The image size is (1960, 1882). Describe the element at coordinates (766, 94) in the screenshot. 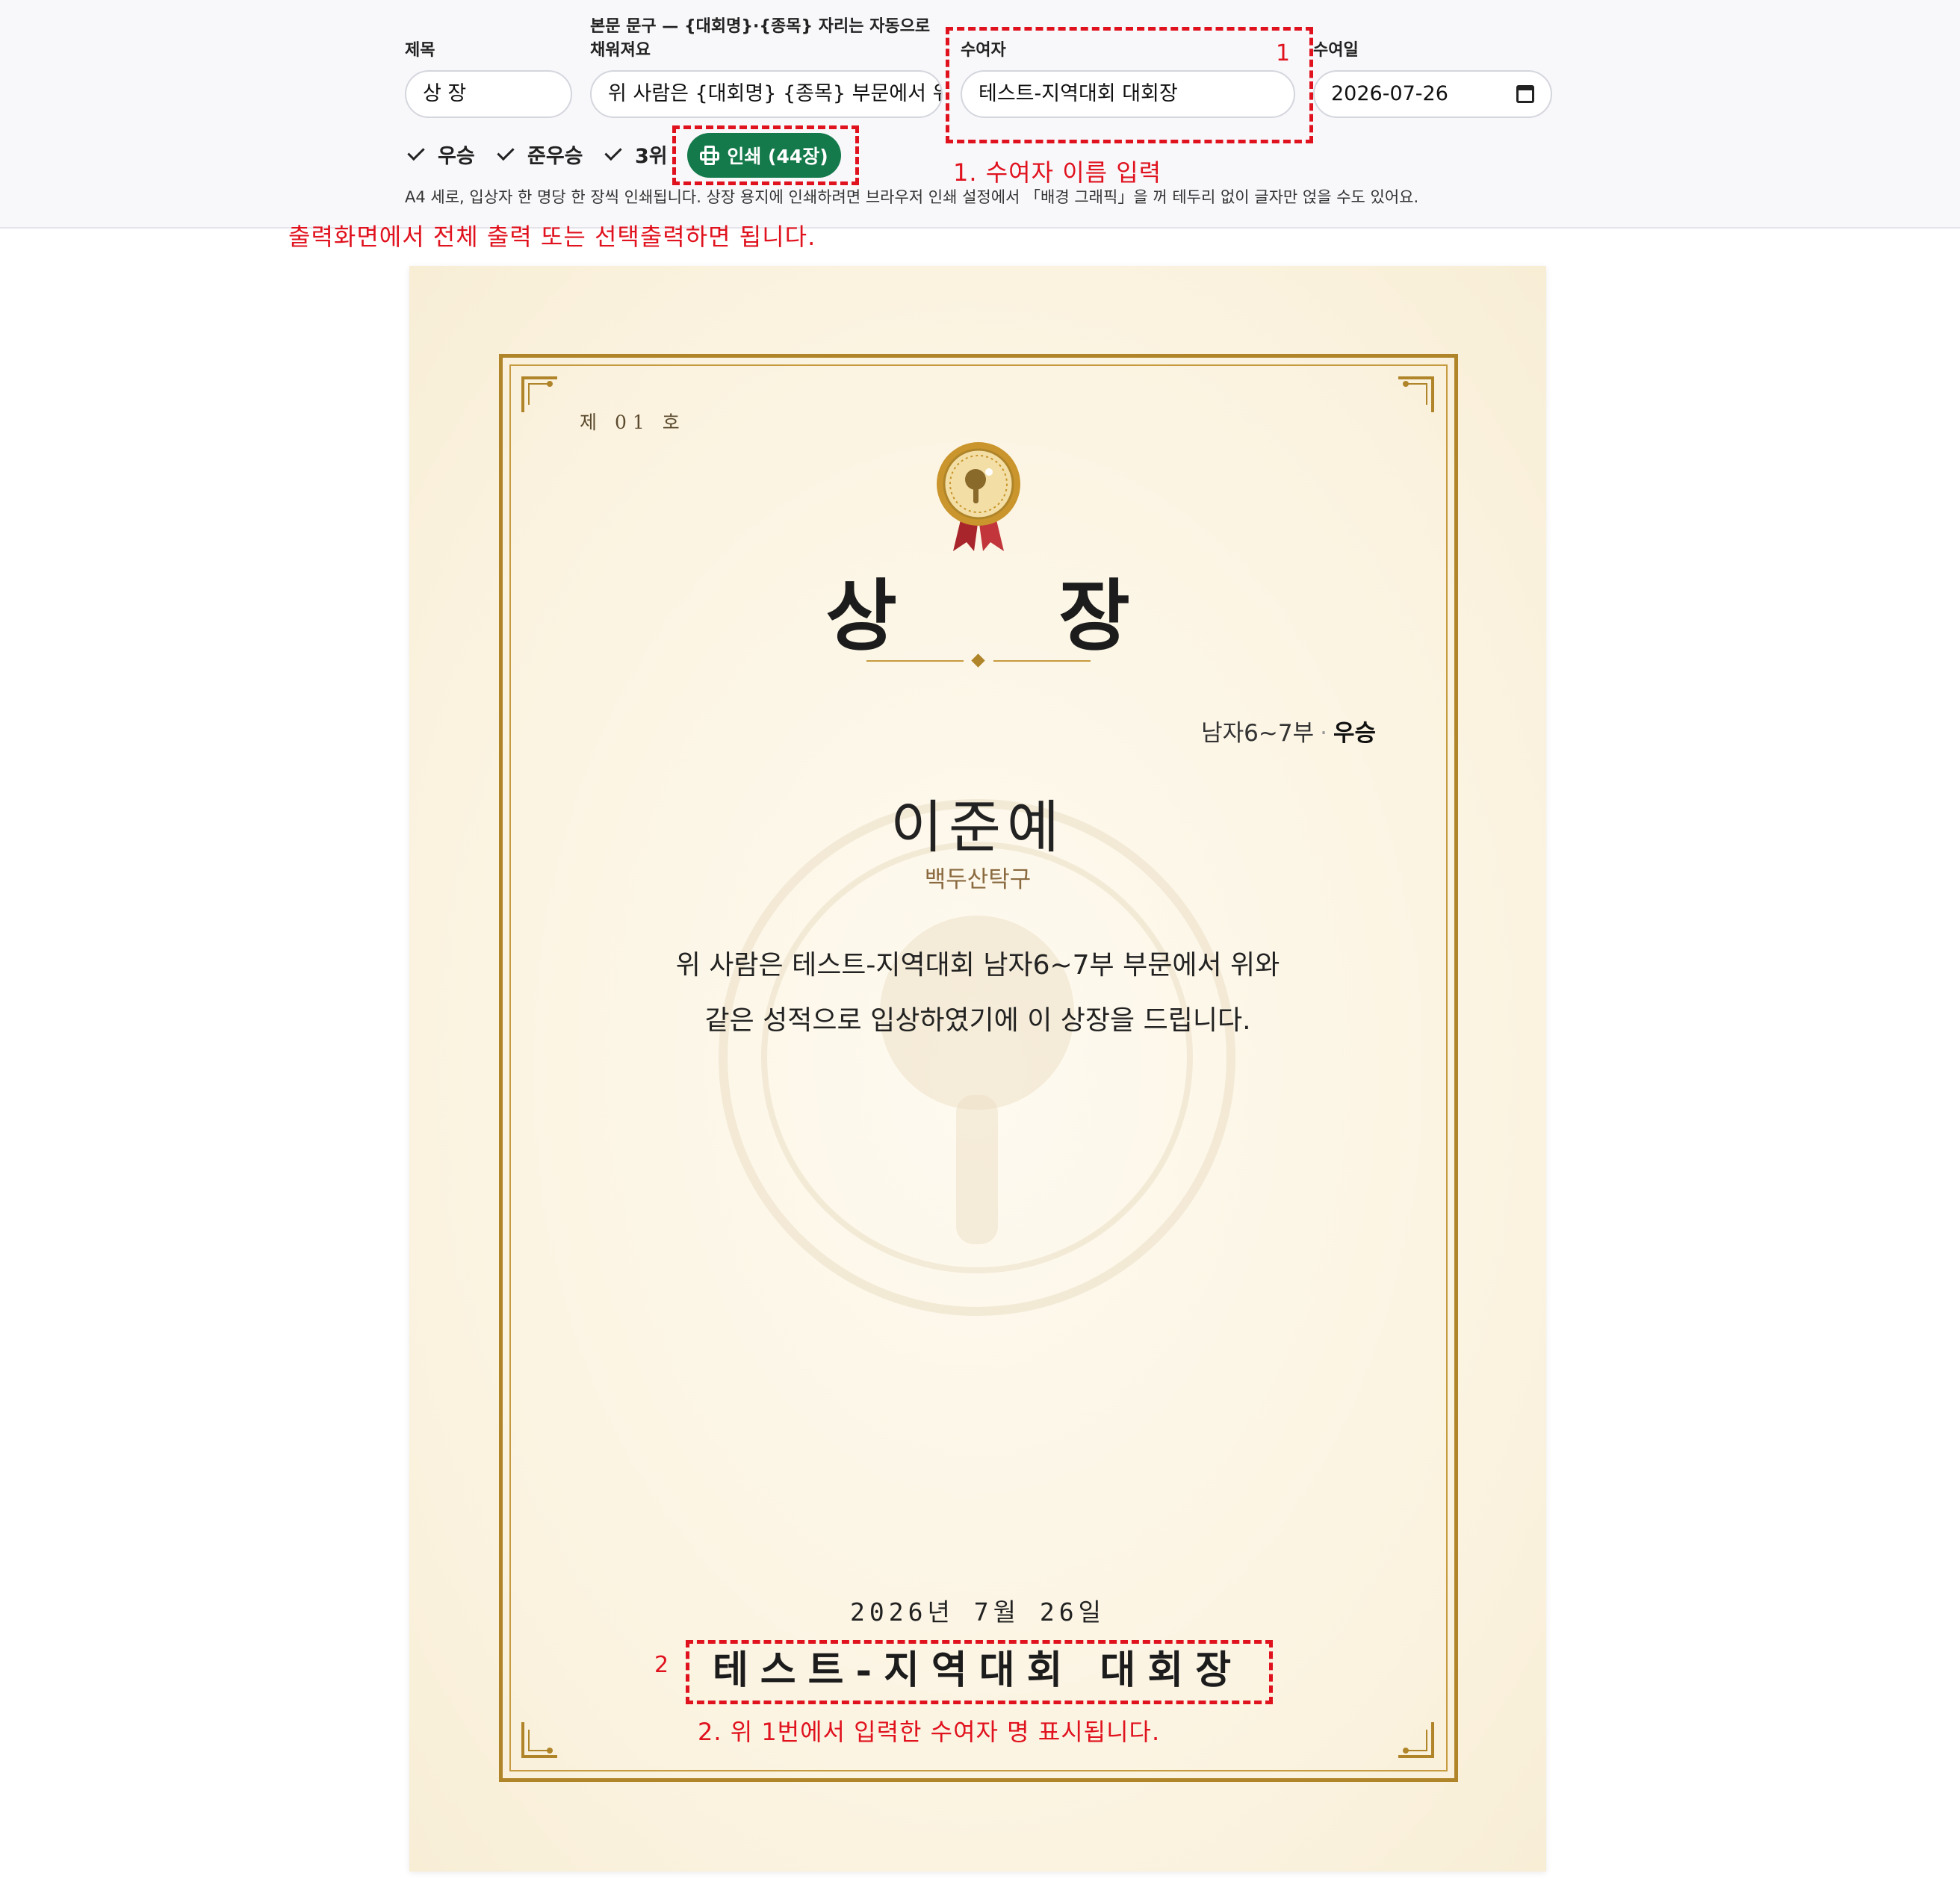

I see `body-text-input: 위 사람은 {대회명} {종목} 부문에서 위` at that location.